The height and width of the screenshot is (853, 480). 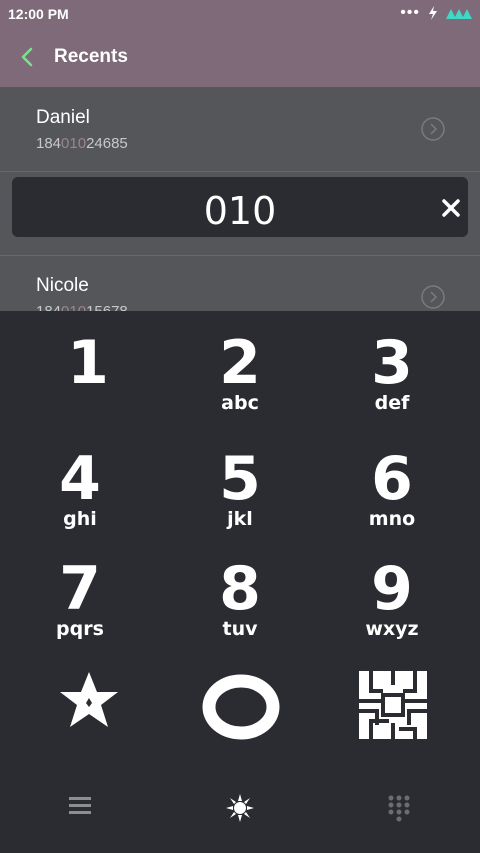 I want to click on key-letters: def, so click(x=392, y=403).